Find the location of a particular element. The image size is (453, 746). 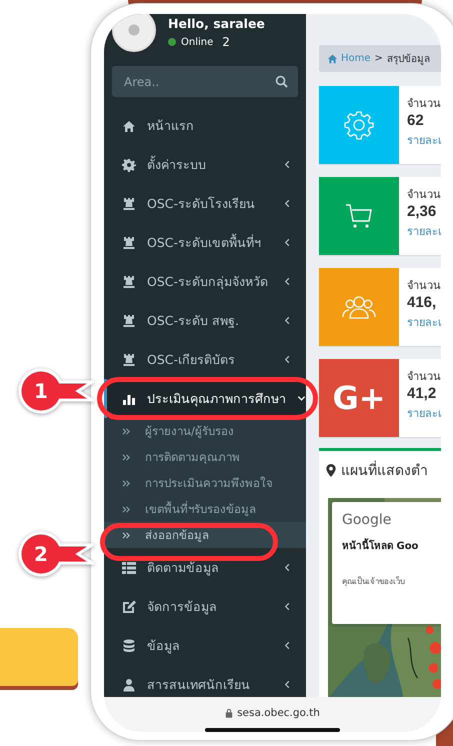

menu-item: OSC-เกียรติบัตร is located at coordinates (205, 359).